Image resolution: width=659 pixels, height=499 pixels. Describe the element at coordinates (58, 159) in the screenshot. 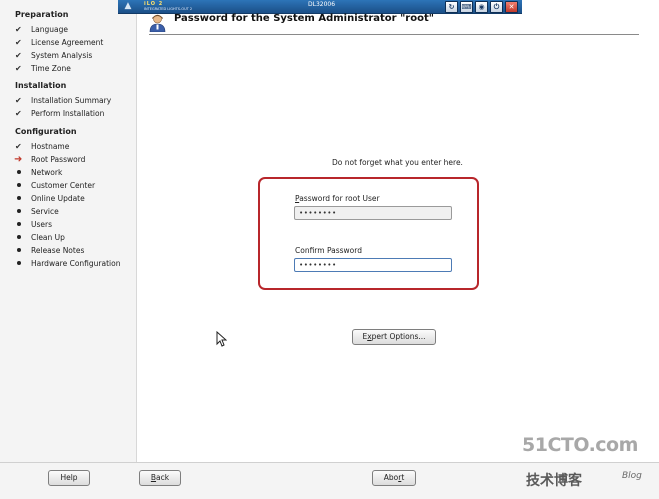

I see `sidebar-step-label: Root Password` at that location.